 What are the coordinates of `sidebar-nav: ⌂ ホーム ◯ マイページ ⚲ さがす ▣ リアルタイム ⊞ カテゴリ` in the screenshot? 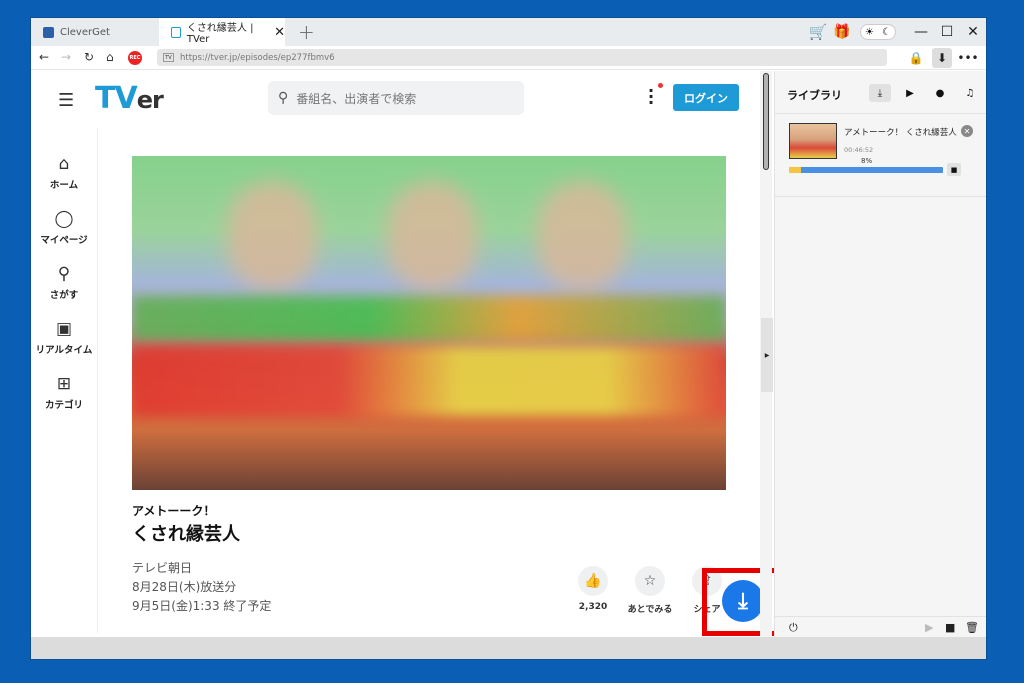 It's located at (64, 282).